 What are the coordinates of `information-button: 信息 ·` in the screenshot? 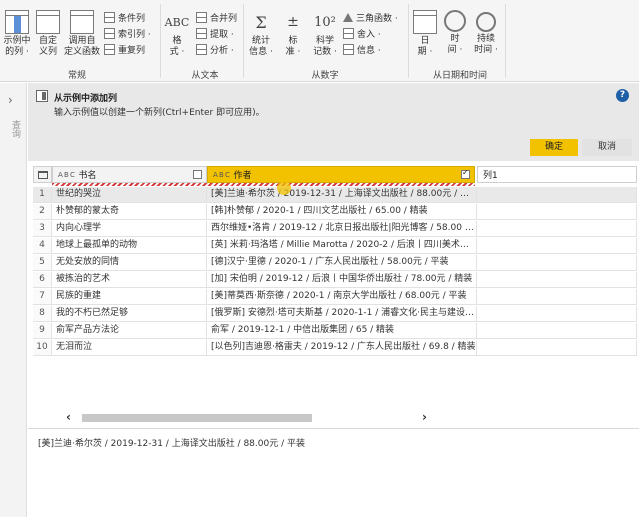 It's located at (362, 49).